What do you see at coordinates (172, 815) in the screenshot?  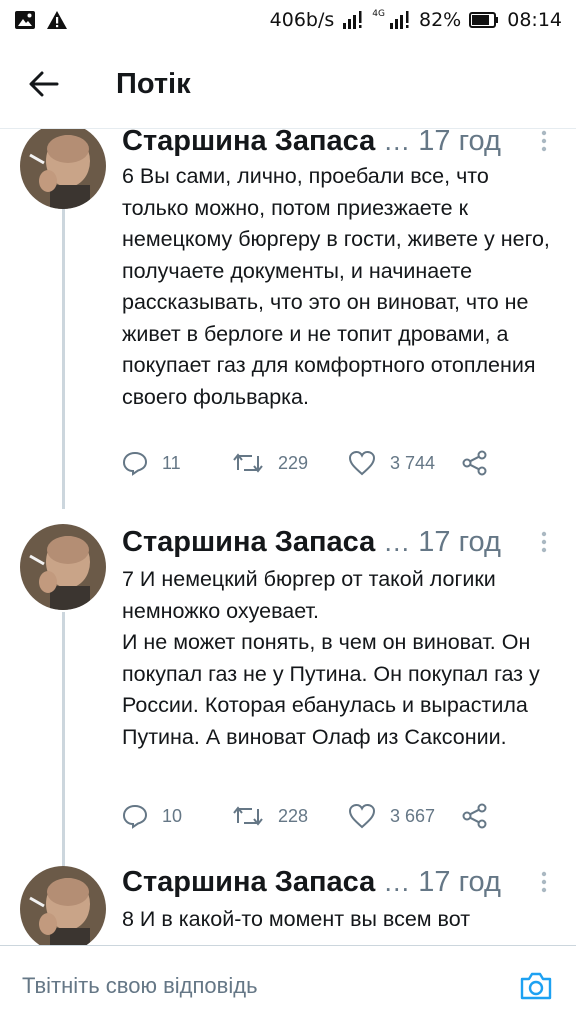 I see `reply-count: 10` at bounding box center [172, 815].